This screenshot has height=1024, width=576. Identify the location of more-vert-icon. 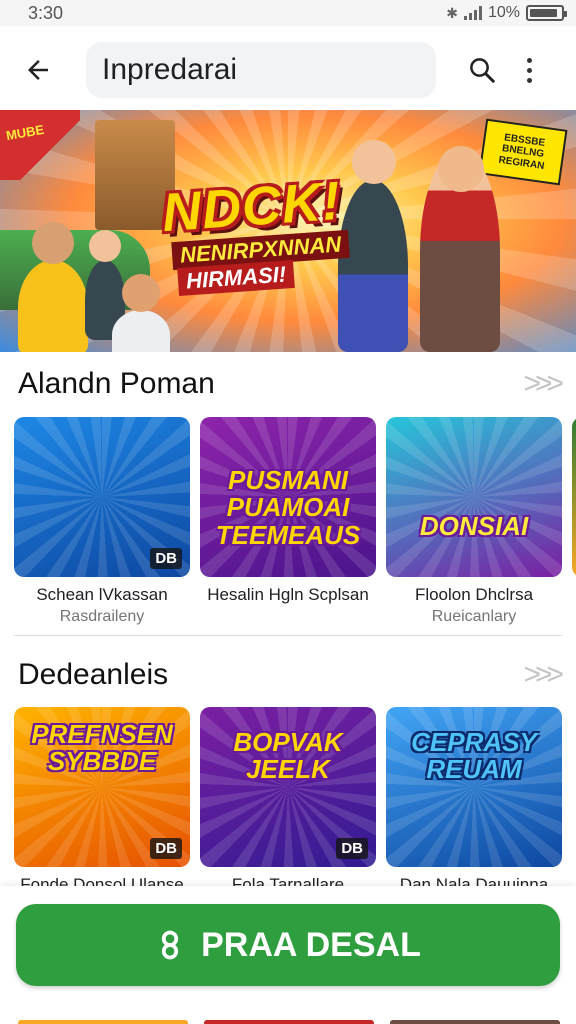
(529, 70).